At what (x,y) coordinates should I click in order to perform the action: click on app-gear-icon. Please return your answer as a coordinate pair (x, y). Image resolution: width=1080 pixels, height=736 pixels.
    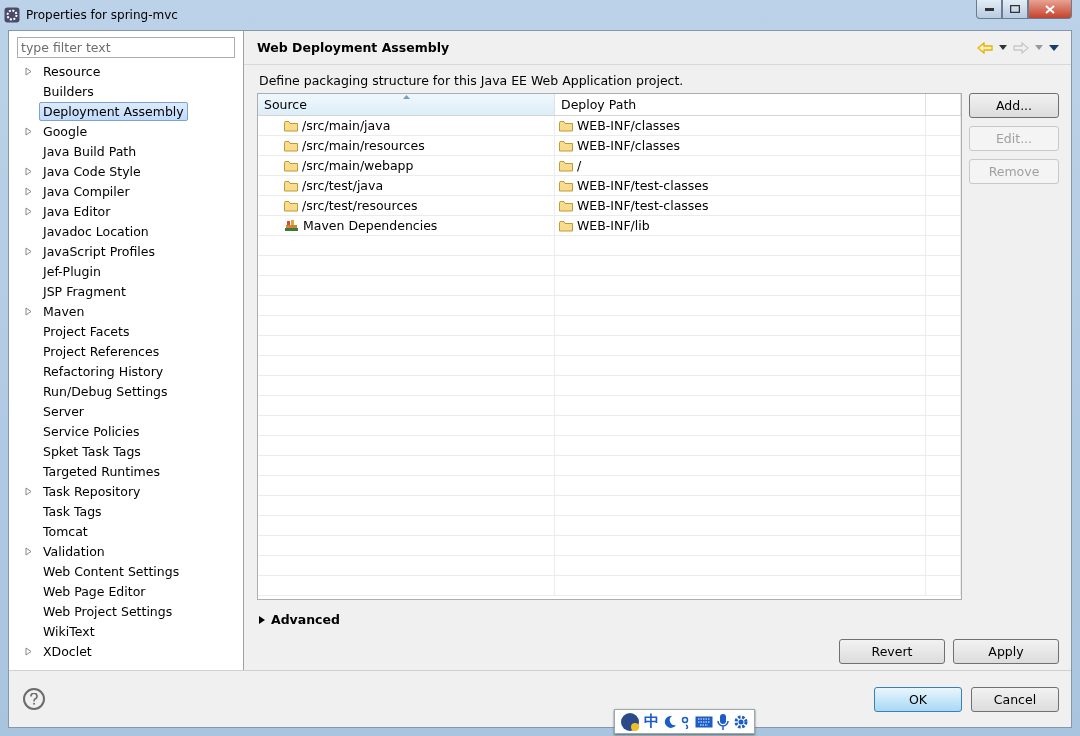
    Looking at the image, I should click on (12, 15).